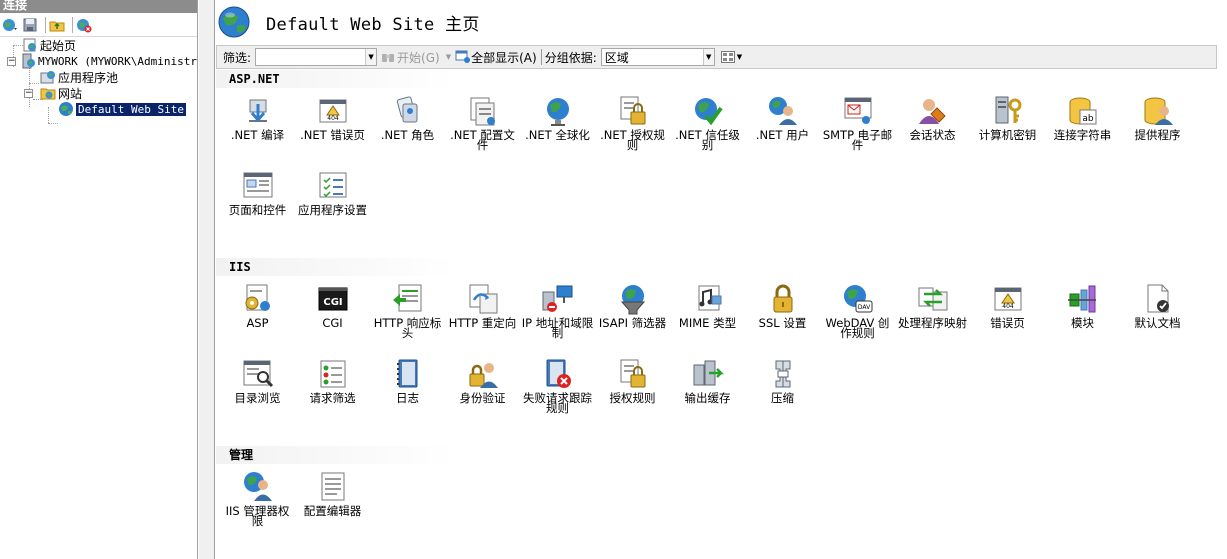 The width and height of the screenshot is (1227, 559). I want to click on feature-item: IIS 管理器权限, so click(257, 505).